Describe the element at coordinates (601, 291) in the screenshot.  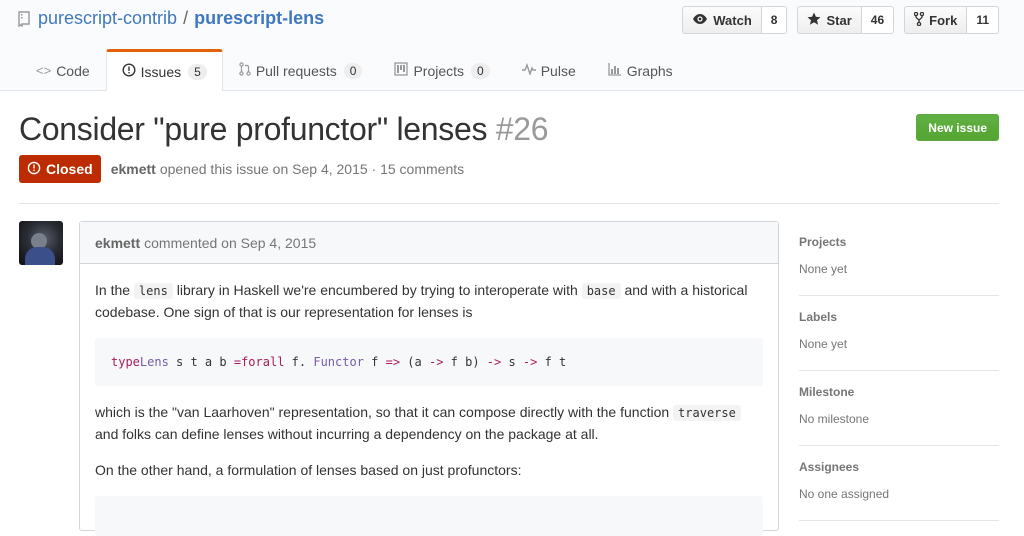
I see `inline-code-base: base` at that location.